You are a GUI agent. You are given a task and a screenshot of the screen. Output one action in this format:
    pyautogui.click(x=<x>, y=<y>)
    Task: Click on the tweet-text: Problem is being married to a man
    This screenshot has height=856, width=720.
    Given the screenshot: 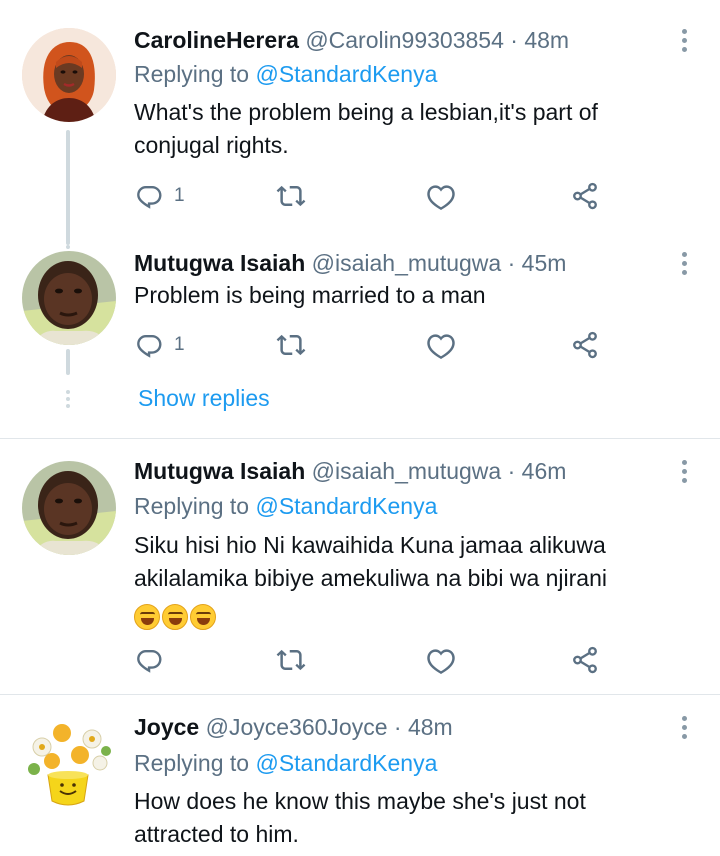 What is the action you would take?
    pyautogui.click(x=414, y=295)
    